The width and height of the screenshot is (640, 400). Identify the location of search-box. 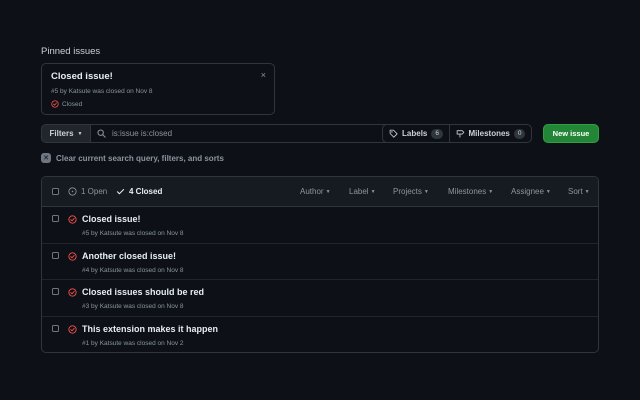
(251, 133).